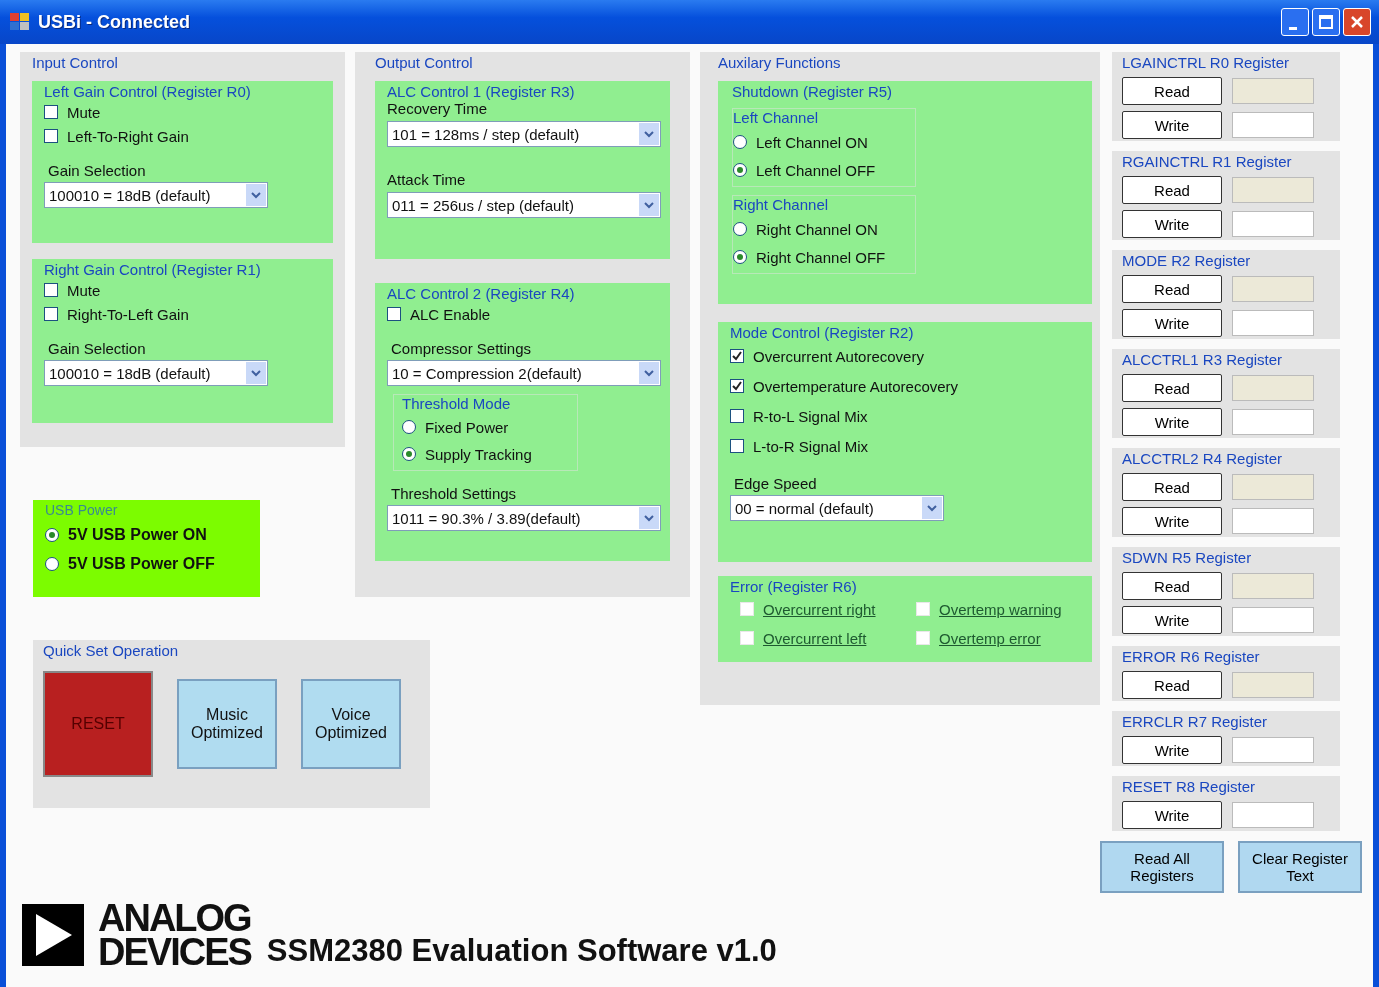  I want to click on setting-dropdown: 011 = 256us / step (default), so click(524, 205).